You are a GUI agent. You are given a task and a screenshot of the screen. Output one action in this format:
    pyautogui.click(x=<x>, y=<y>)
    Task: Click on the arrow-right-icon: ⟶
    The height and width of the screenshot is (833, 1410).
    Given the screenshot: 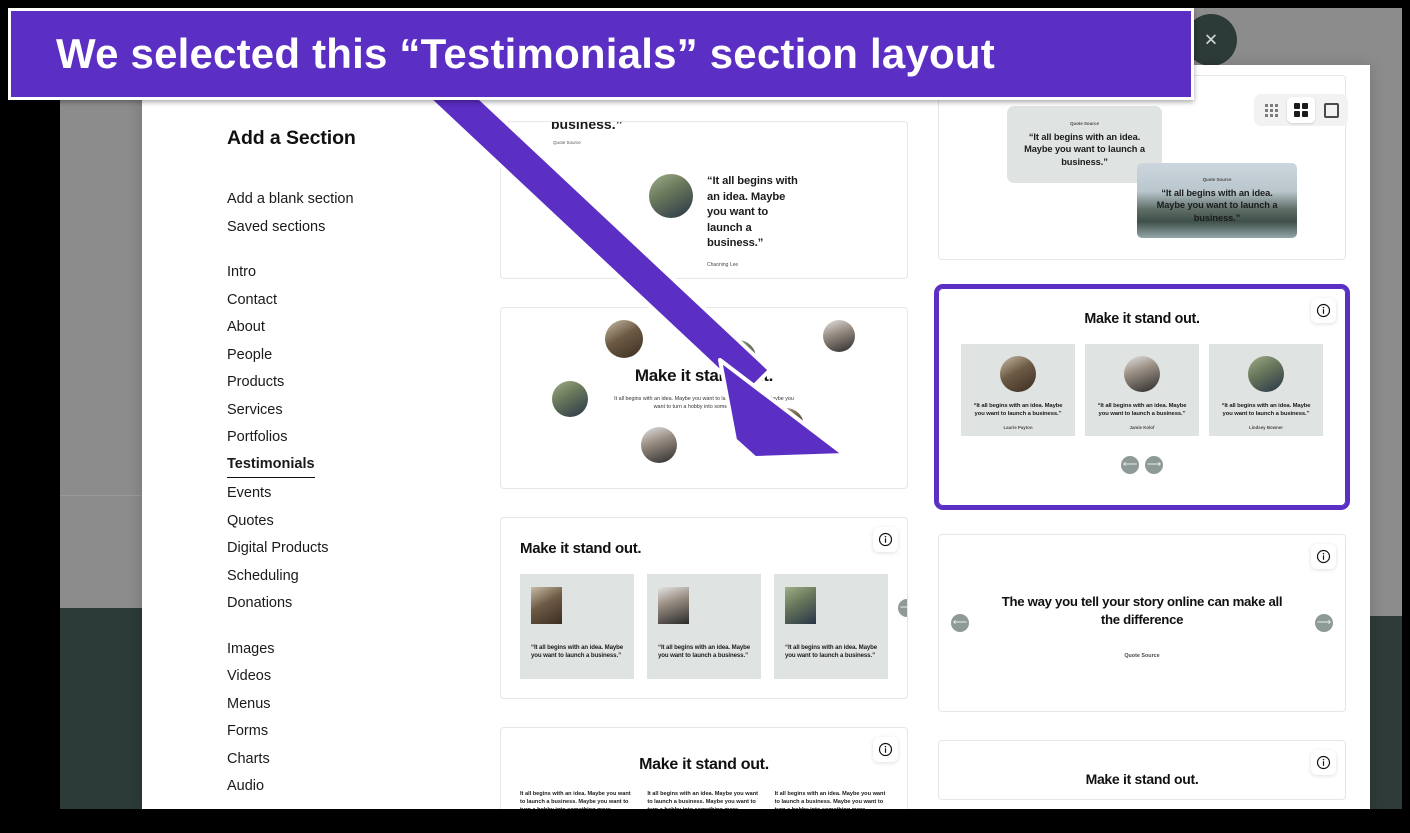 What is the action you would take?
    pyautogui.click(x=902, y=608)
    